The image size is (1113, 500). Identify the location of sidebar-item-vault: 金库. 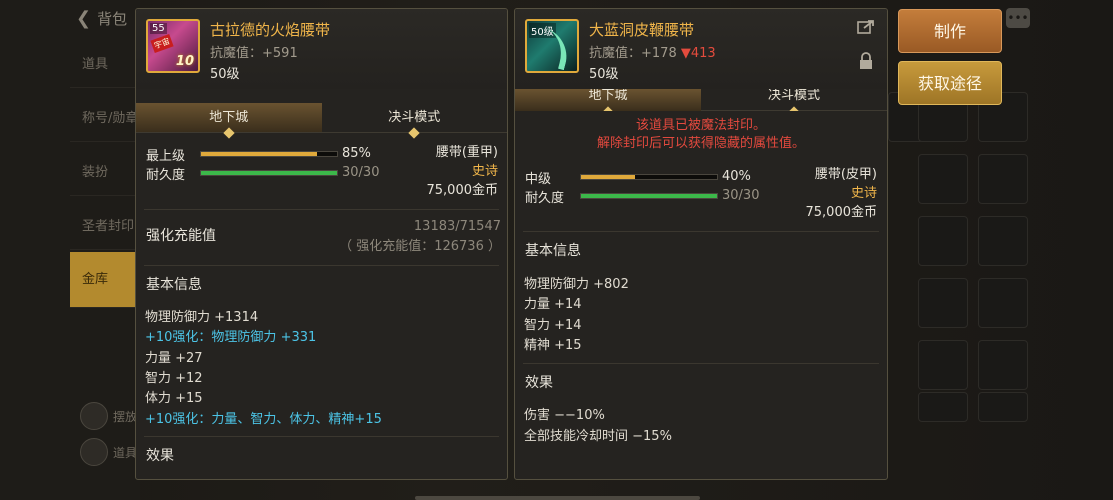
(105, 280).